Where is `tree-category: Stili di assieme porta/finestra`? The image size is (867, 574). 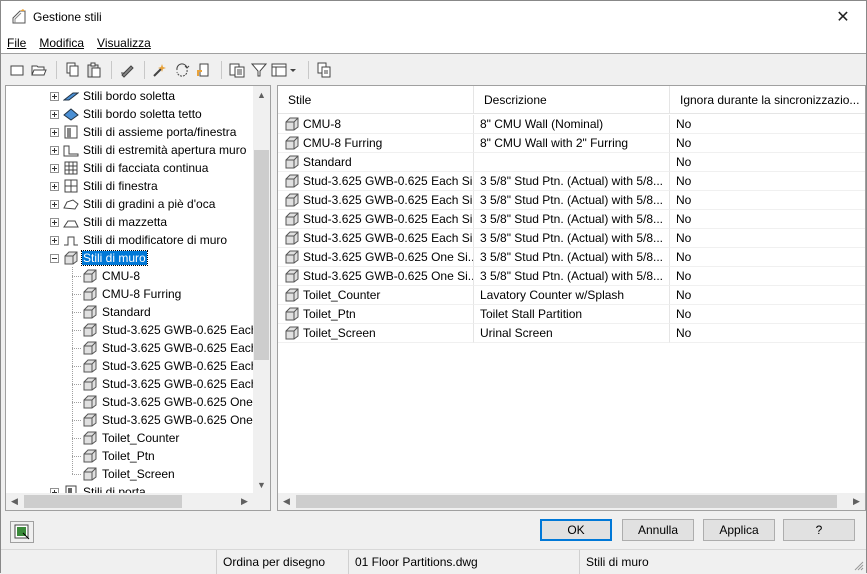 tree-category: Stili di assieme porta/finestra is located at coordinates (143, 132).